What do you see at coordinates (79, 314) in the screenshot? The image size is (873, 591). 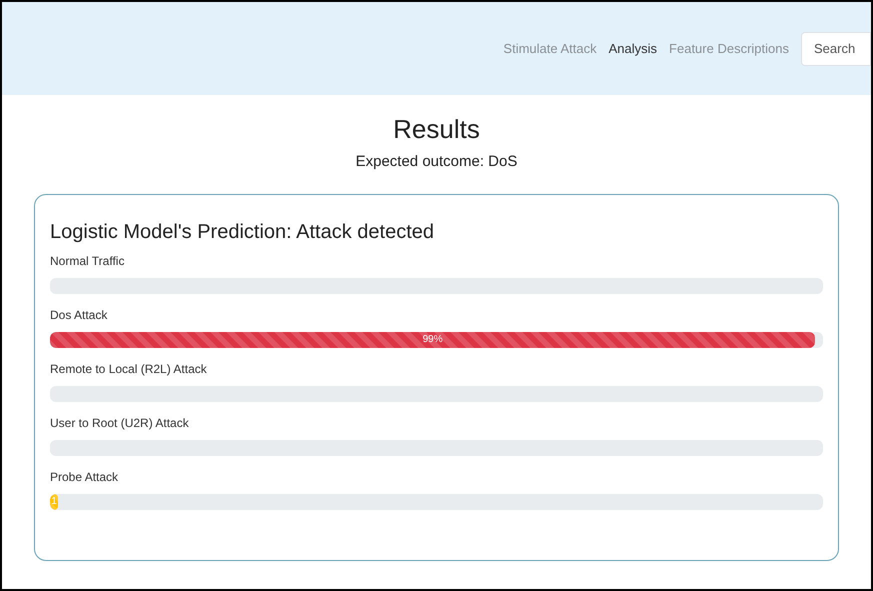 I see `bar-label: Dos Attack` at bounding box center [79, 314].